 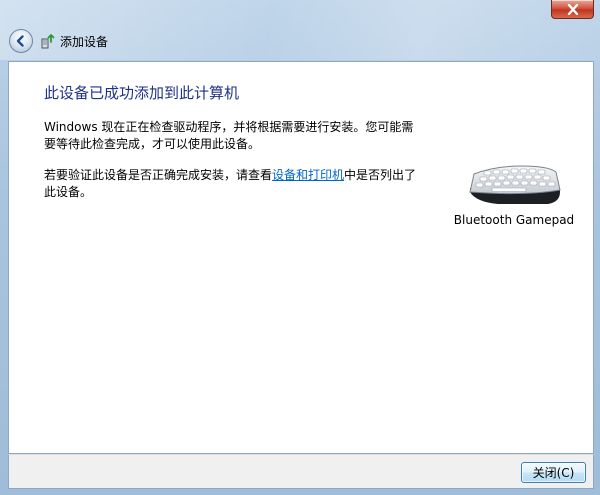 What do you see at coordinates (84, 41) in the screenshot?
I see `nav-title-label: 添加设备` at bounding box center [84, 41].